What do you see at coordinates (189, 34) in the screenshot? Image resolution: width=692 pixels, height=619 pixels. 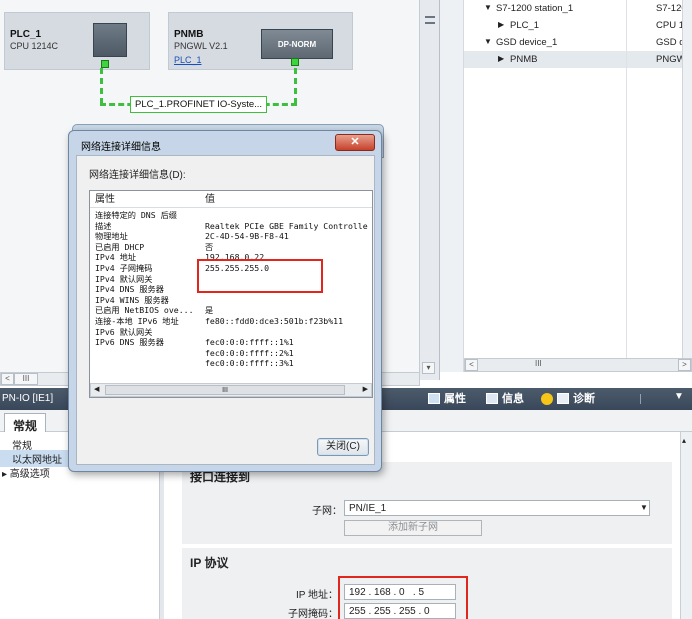 I see `pnmb-name: PNMB` at bounding box center [189, 34].